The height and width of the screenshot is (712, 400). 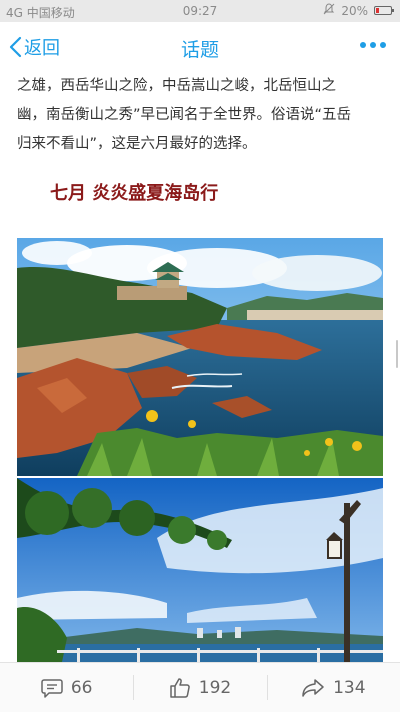 What do you see at coordinates (176, 86) in the screenshot?
I see `paragraph-line: 之雄，西岳华山之险，中岳嵩山之峻，北岳恒山之` at bounding box center [176, 86].